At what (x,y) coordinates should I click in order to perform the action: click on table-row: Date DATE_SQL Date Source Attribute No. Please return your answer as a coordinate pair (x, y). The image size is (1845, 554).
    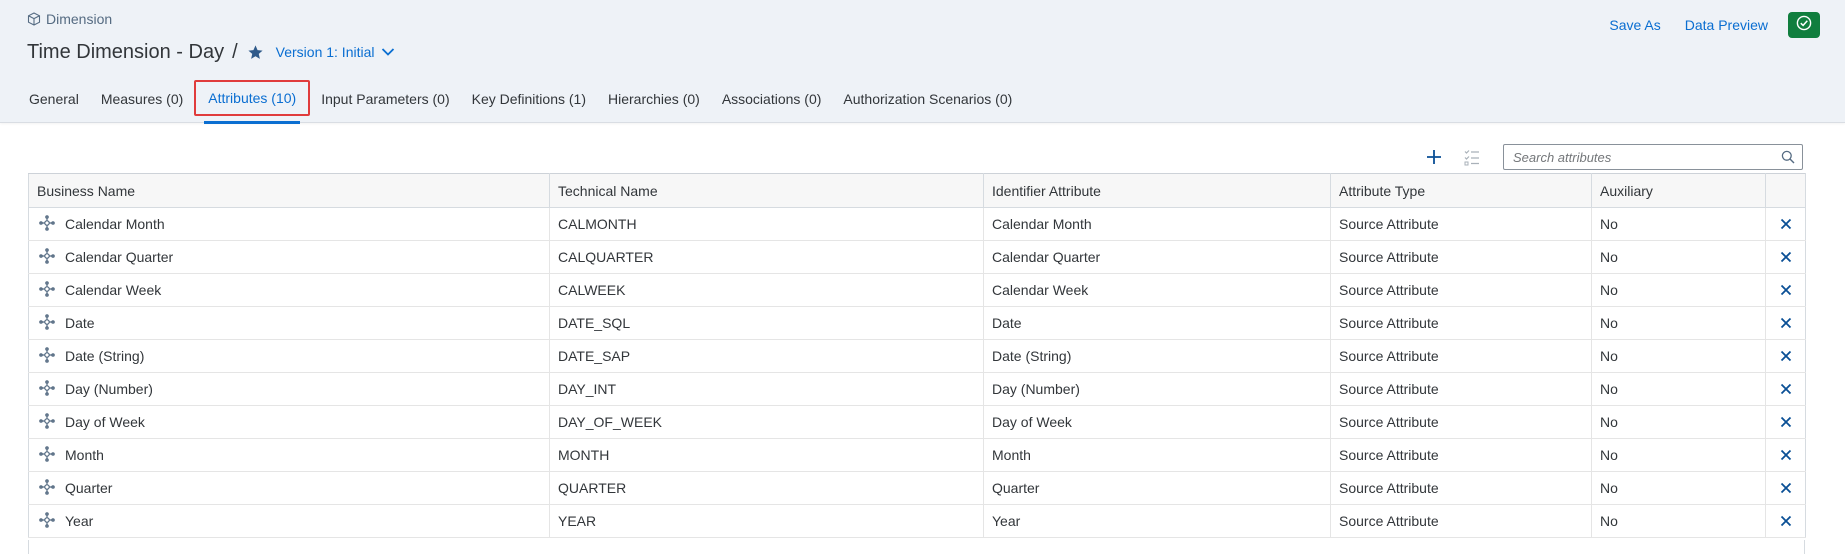
    Looking at the image, I should click on (917, 323).